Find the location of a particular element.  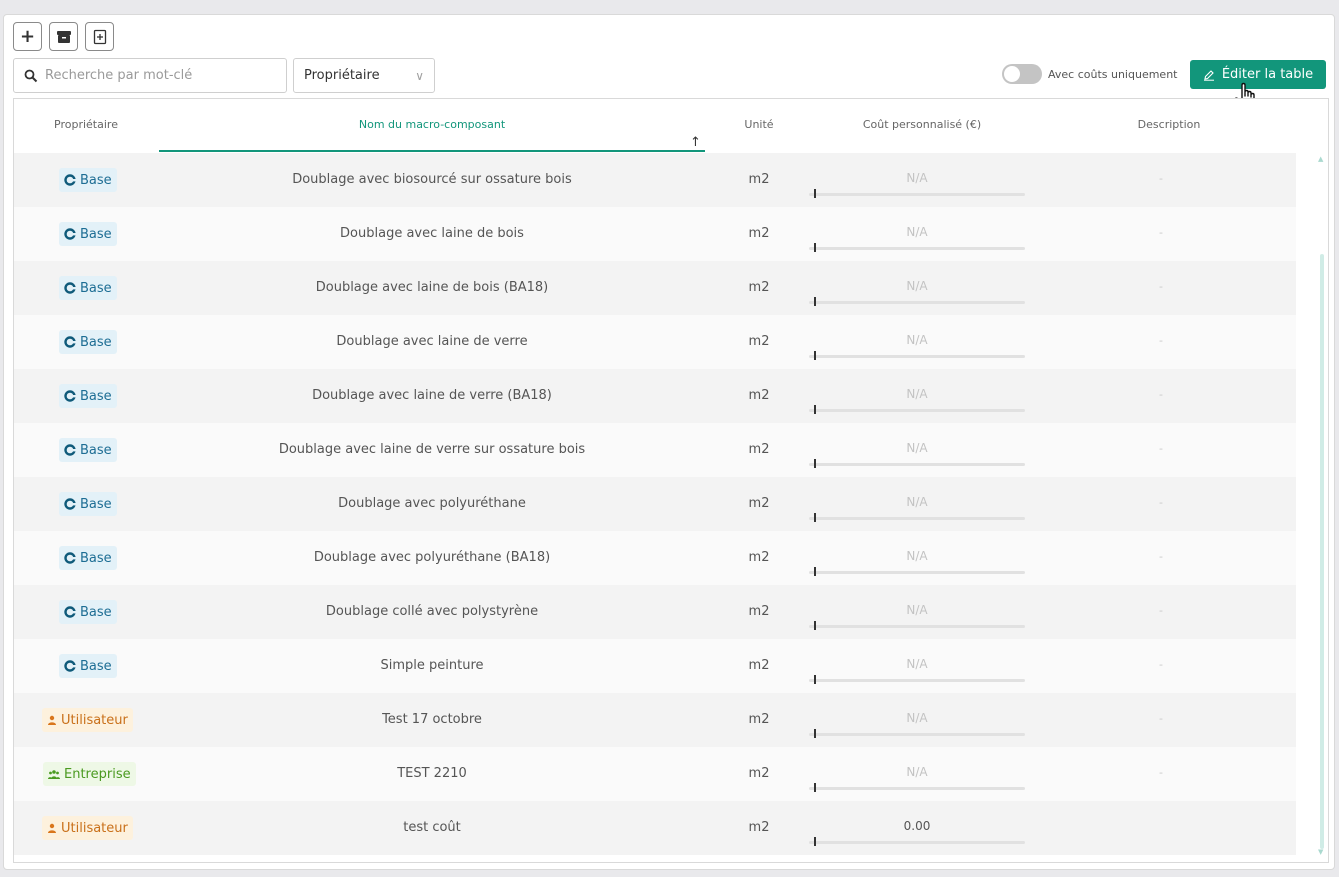

macro-component-name: Doublage avec laine de verre is located at coordinates (432, 341).